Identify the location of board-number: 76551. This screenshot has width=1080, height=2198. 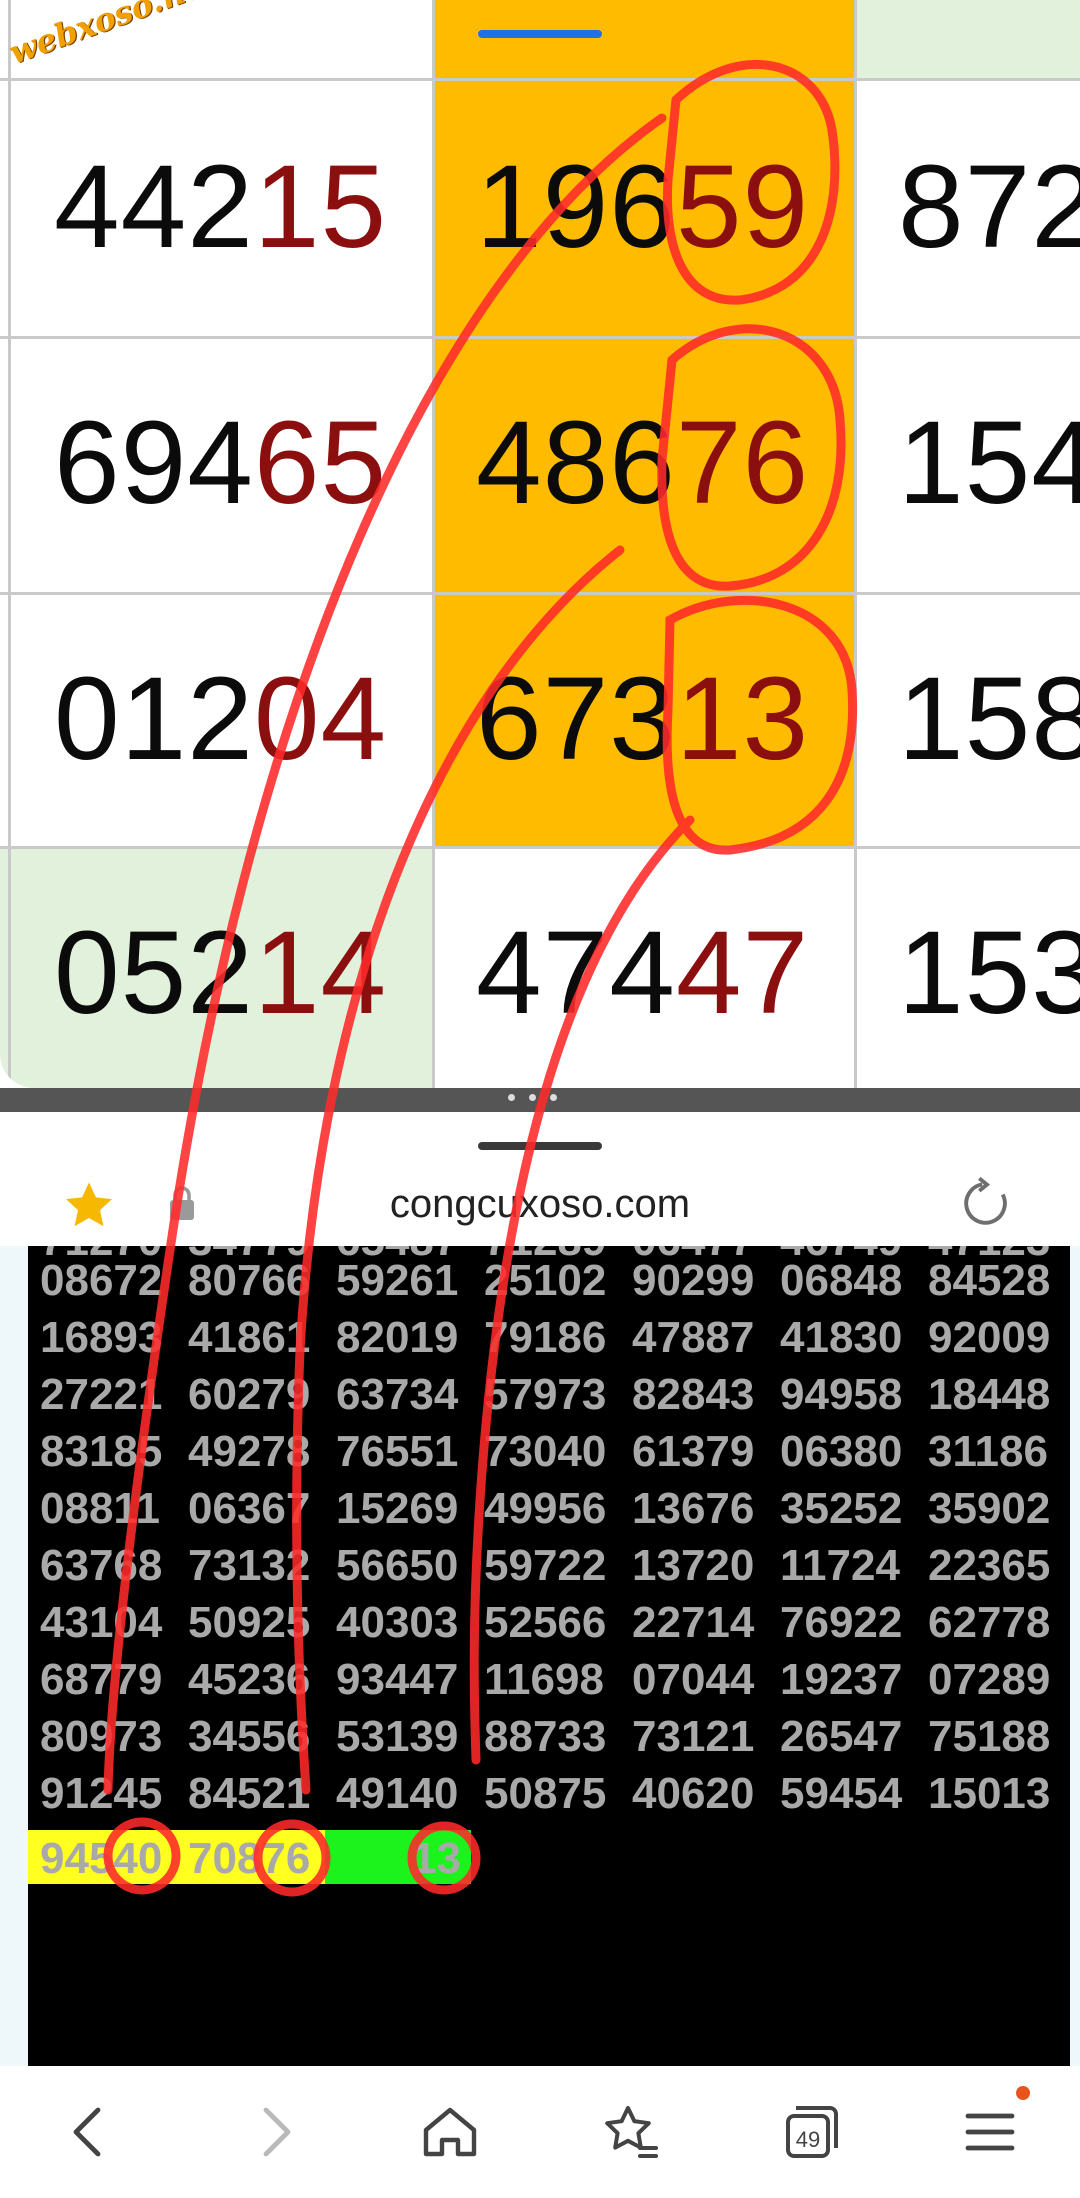
(397, 1451).